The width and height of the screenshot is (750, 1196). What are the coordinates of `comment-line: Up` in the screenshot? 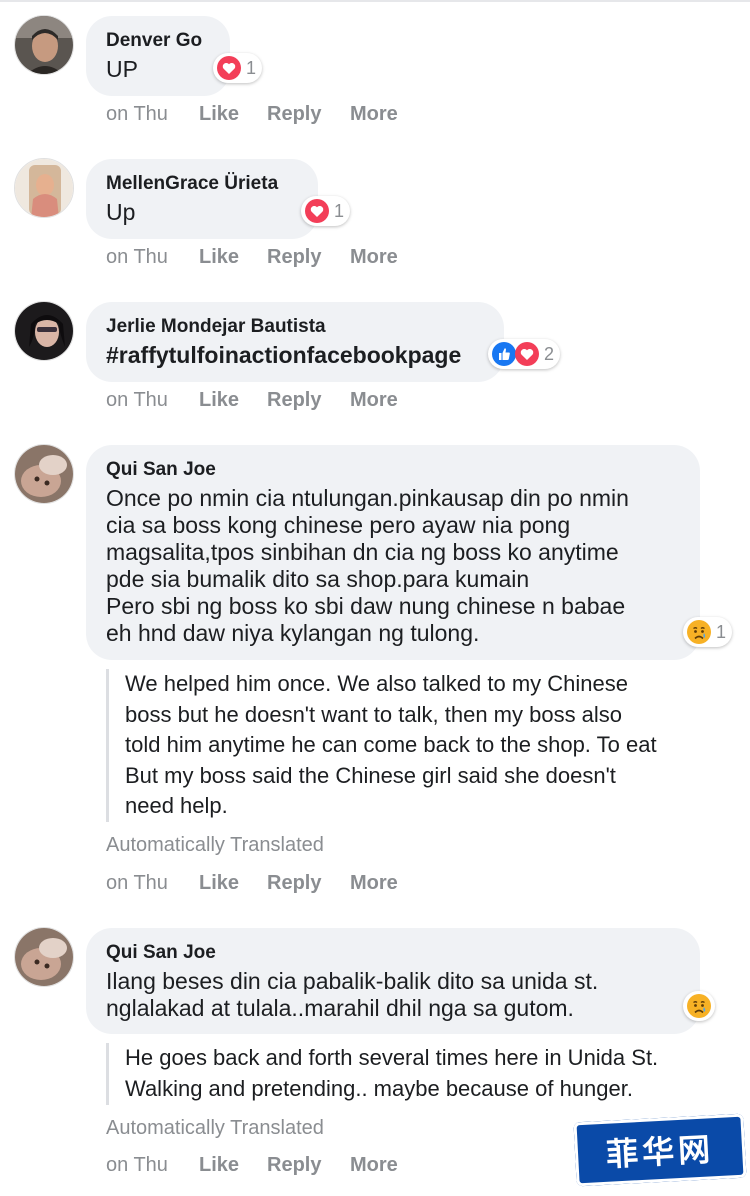 It's located at (121, 212).